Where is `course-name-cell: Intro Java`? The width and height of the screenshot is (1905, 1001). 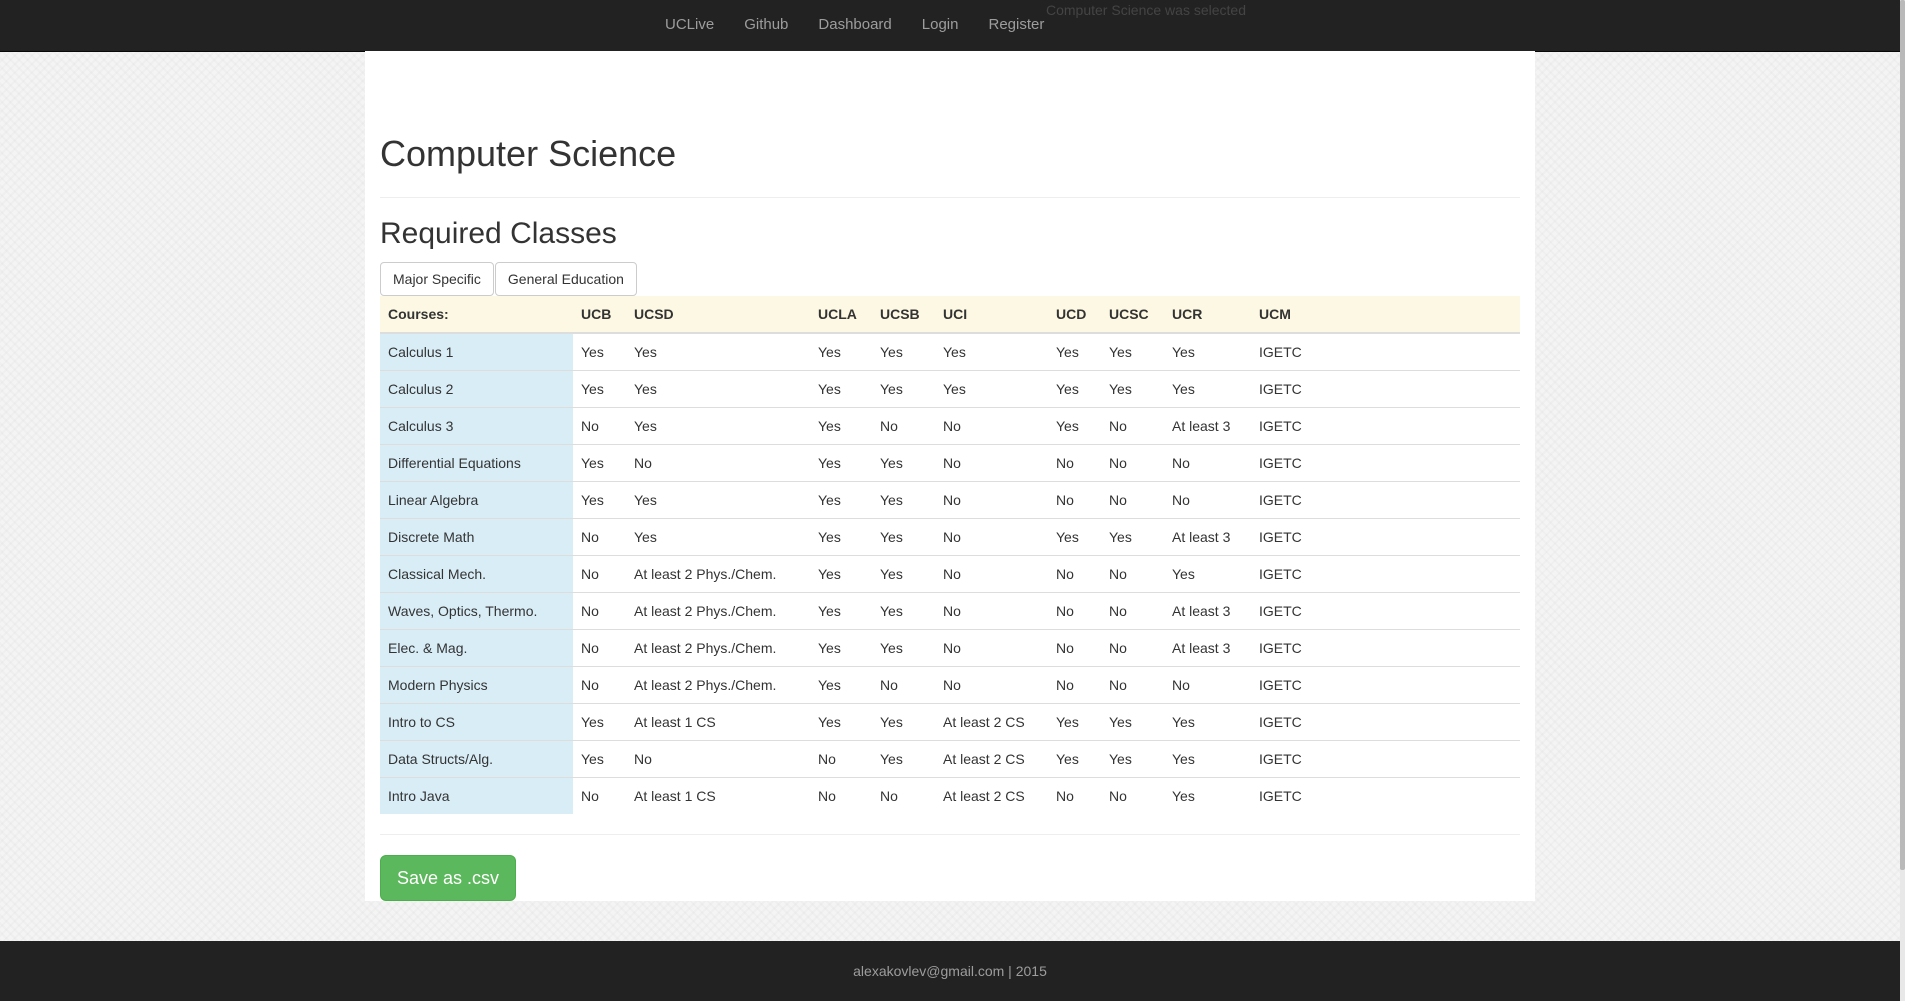 course-name-cell: Intro Java is located at coordinates (476, 795).